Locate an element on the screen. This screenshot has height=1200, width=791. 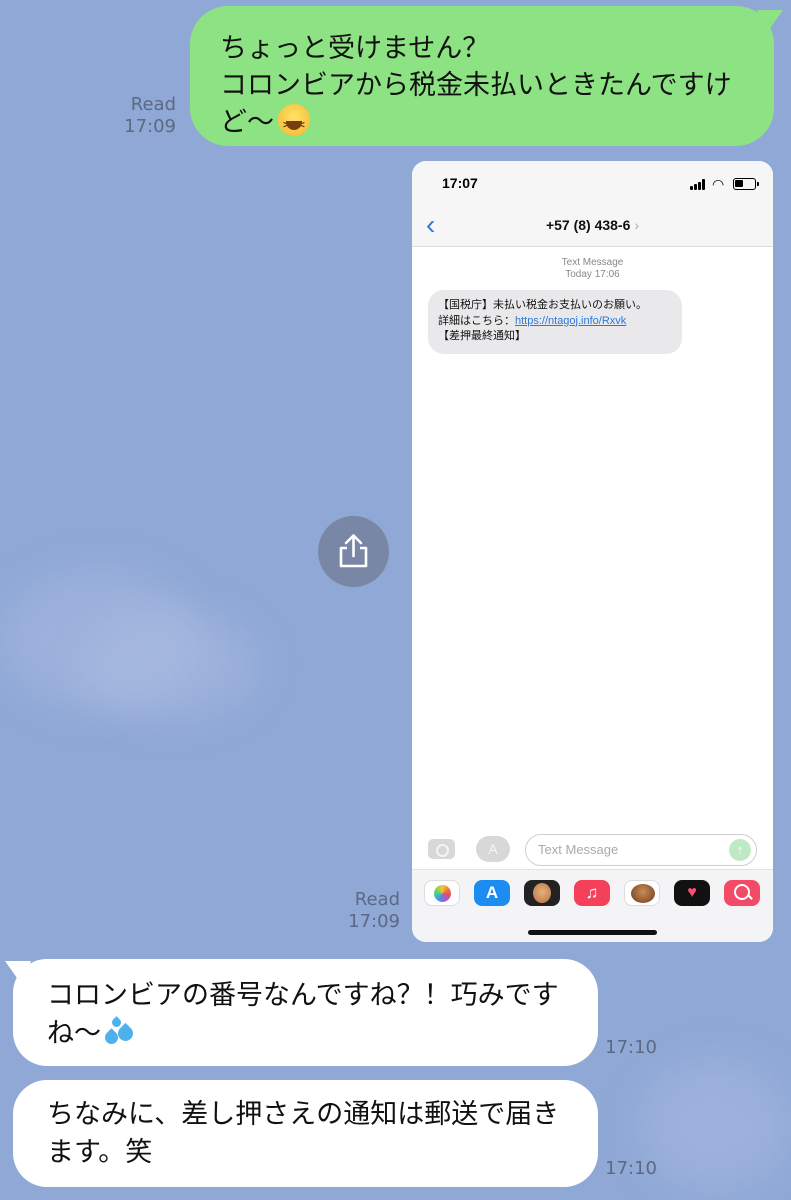
battery-icon is located at coordinates (746, 184).